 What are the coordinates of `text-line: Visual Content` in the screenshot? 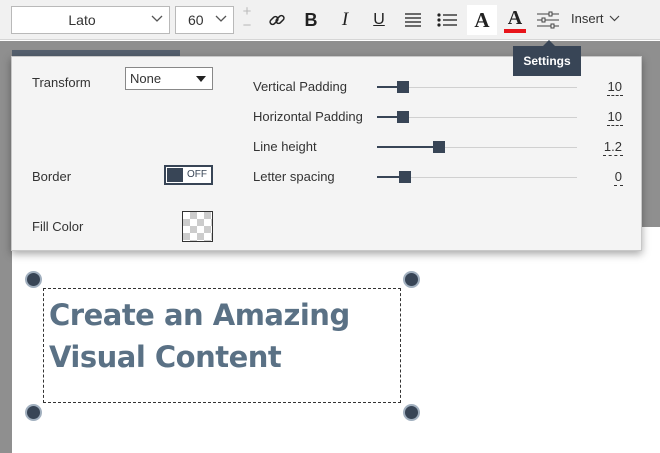 It's located at (165, 357).